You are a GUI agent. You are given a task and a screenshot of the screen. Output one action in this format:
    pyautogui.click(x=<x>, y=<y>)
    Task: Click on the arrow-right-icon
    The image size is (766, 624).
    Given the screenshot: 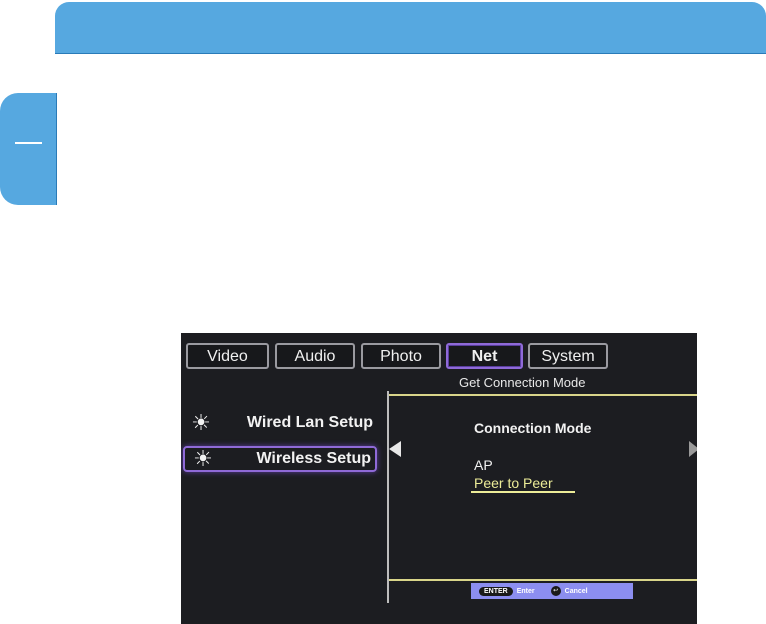 What is the action you would take?
    pyautogui.click(x=693, y=449)
    